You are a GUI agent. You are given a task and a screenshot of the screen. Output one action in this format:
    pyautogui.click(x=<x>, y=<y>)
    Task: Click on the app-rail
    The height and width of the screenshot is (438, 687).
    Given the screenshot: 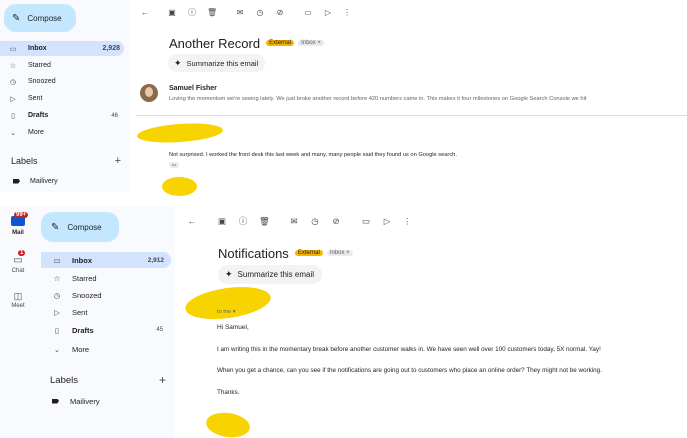 What is the action you would take?
    pyautogui.click(x=18, y=322)
    